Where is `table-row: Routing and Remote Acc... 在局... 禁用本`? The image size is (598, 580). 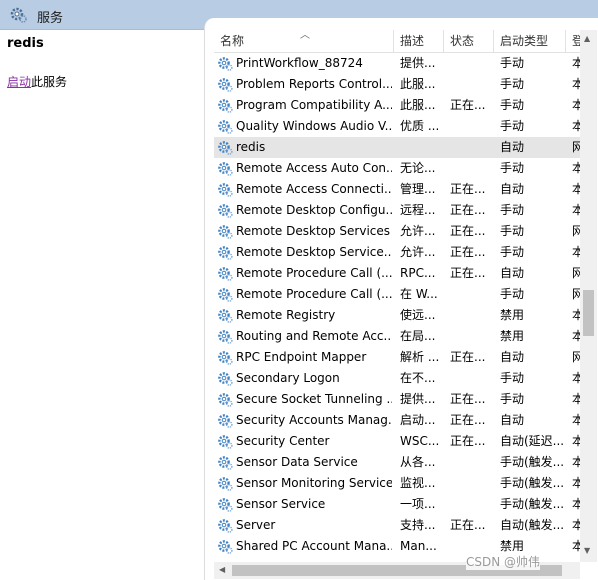 table-row: Routing and Remote Acc... 在局... 禁用本 is located at coordinates (399, 336).